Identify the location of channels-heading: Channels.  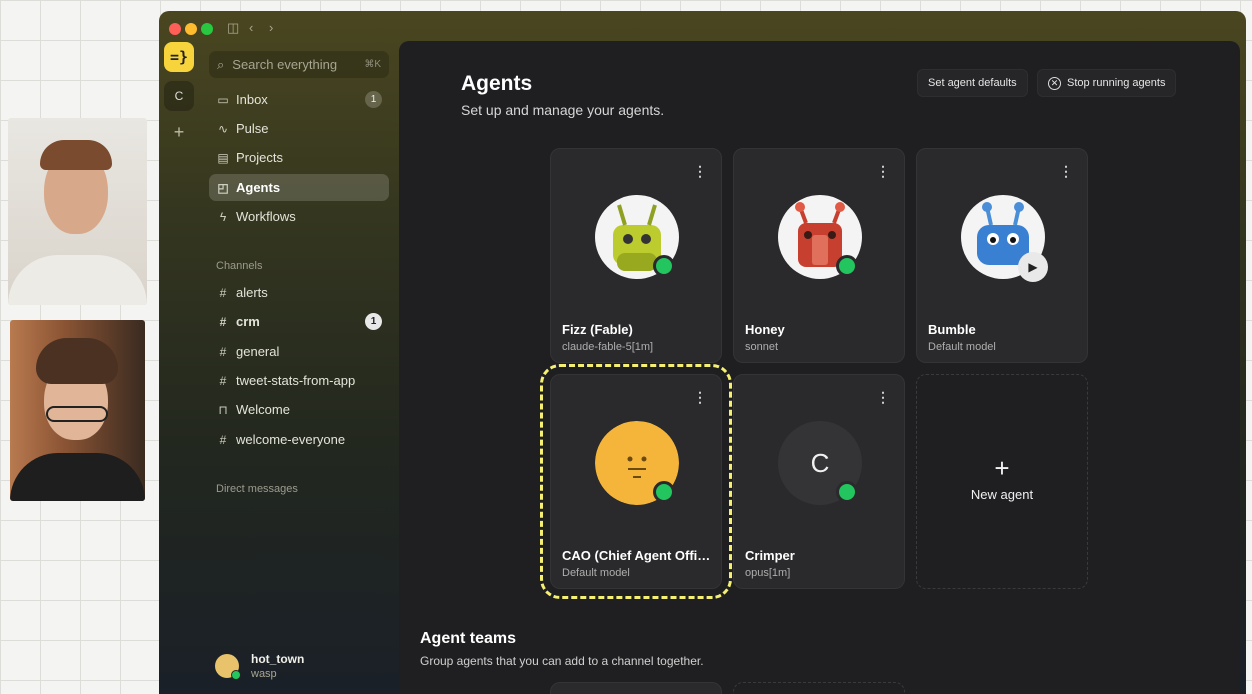
(239, 266).